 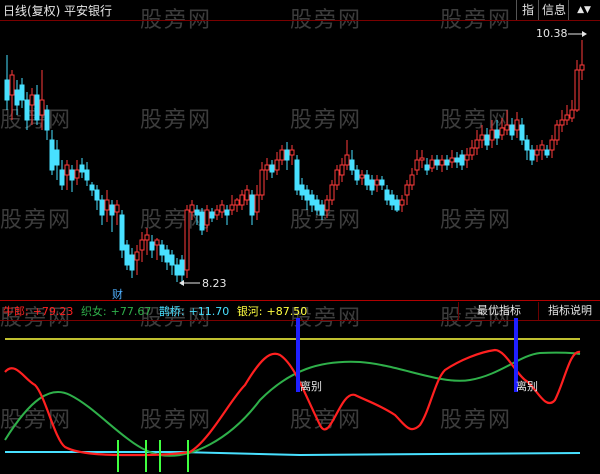 I want to click on best-indicator-button: 最优指标, so click(x=498, y=311).